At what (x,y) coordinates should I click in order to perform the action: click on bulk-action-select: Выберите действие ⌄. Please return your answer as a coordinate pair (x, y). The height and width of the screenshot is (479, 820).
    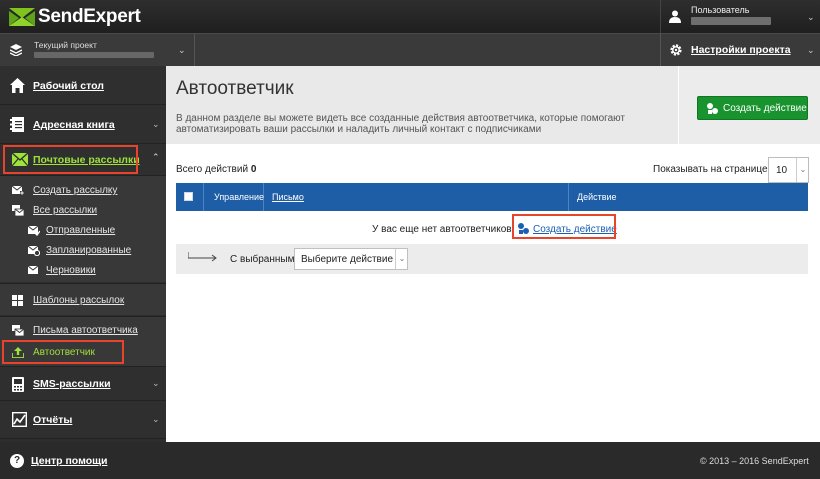
    Looking at the image, I should click on (351, 259).